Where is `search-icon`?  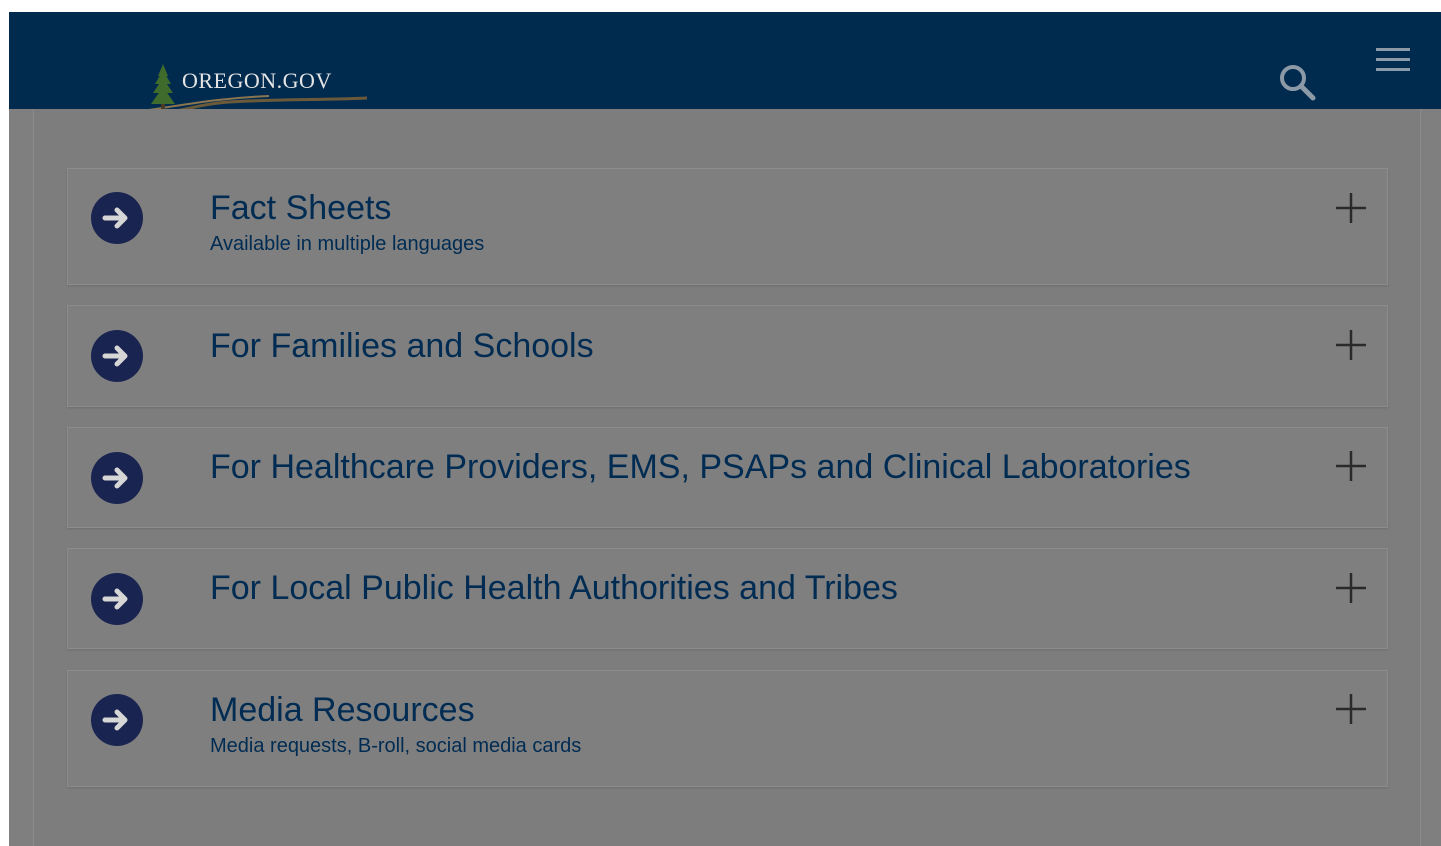
search-icon is located at coordinates (1298, 83).